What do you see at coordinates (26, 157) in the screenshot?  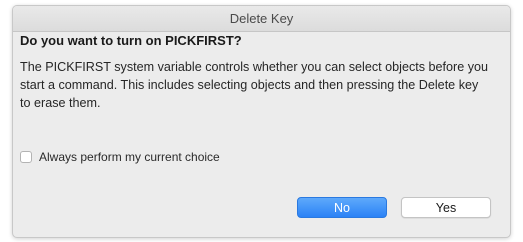 I see `always-perform-checkbox` at bounding box center [26, 157].